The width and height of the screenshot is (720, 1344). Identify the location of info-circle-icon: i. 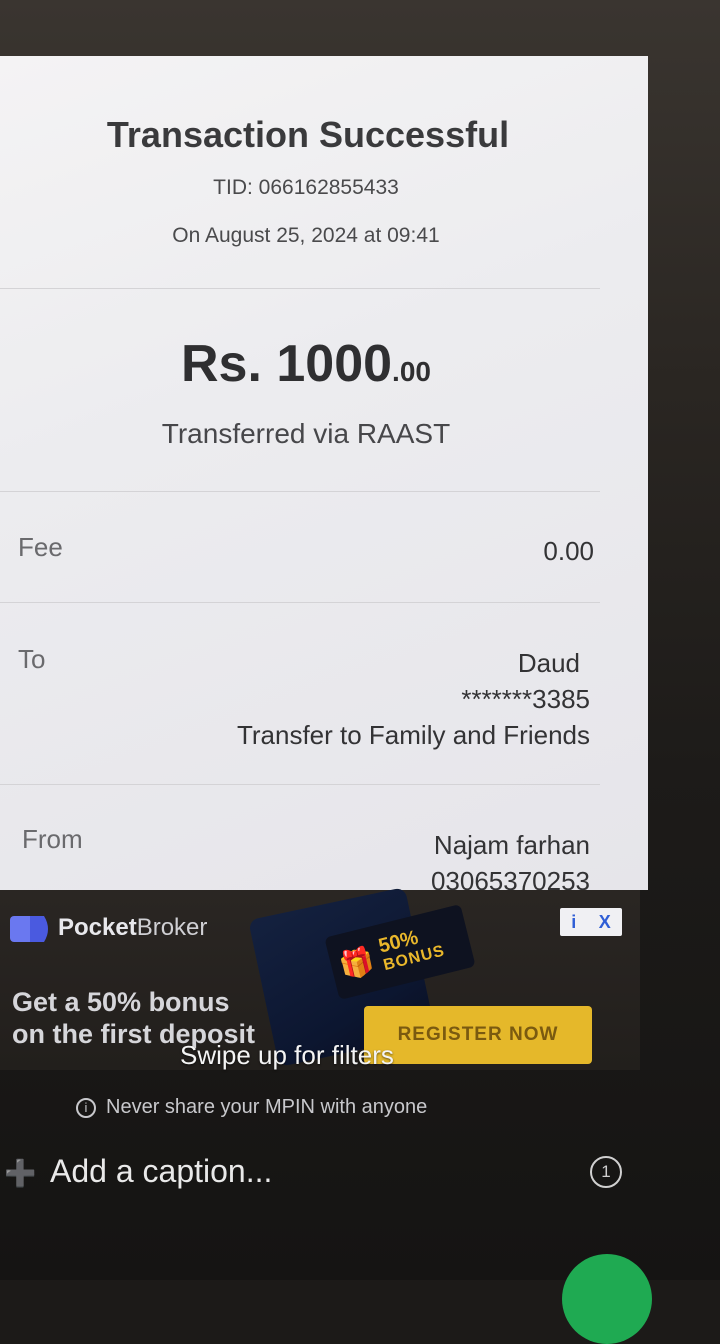
(86, 1107).